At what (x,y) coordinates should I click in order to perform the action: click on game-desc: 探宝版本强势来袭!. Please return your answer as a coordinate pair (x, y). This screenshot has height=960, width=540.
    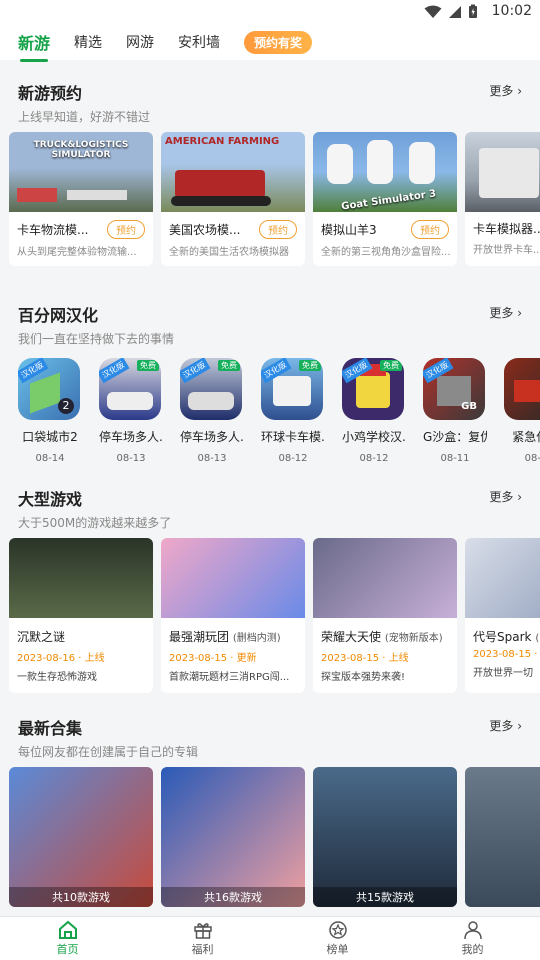
    Looking at the image, I should click on (363, 677).